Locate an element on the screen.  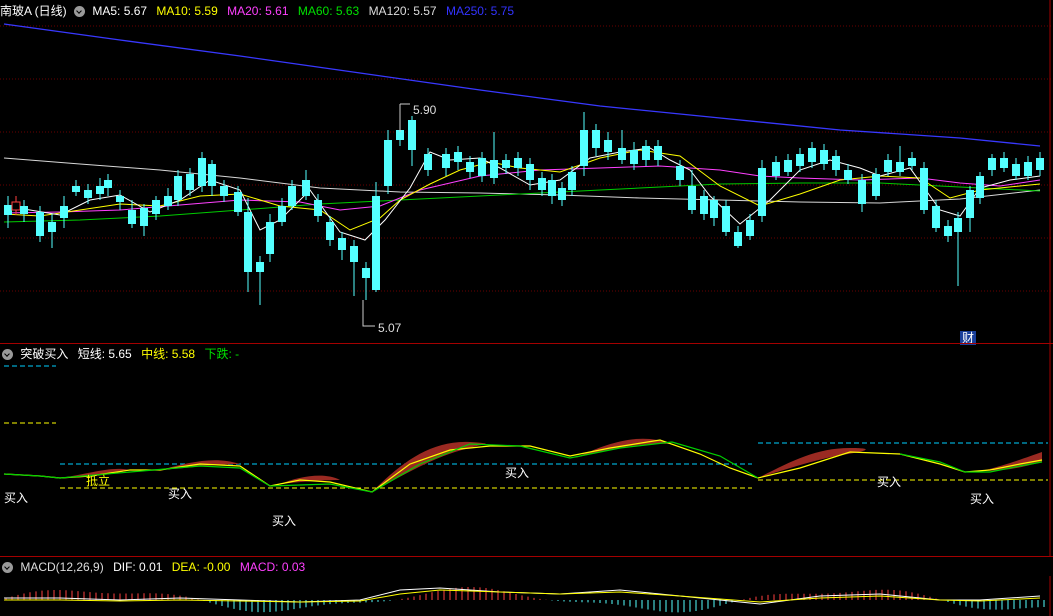
chevron-down-icon is located at coordinates (7, 567).